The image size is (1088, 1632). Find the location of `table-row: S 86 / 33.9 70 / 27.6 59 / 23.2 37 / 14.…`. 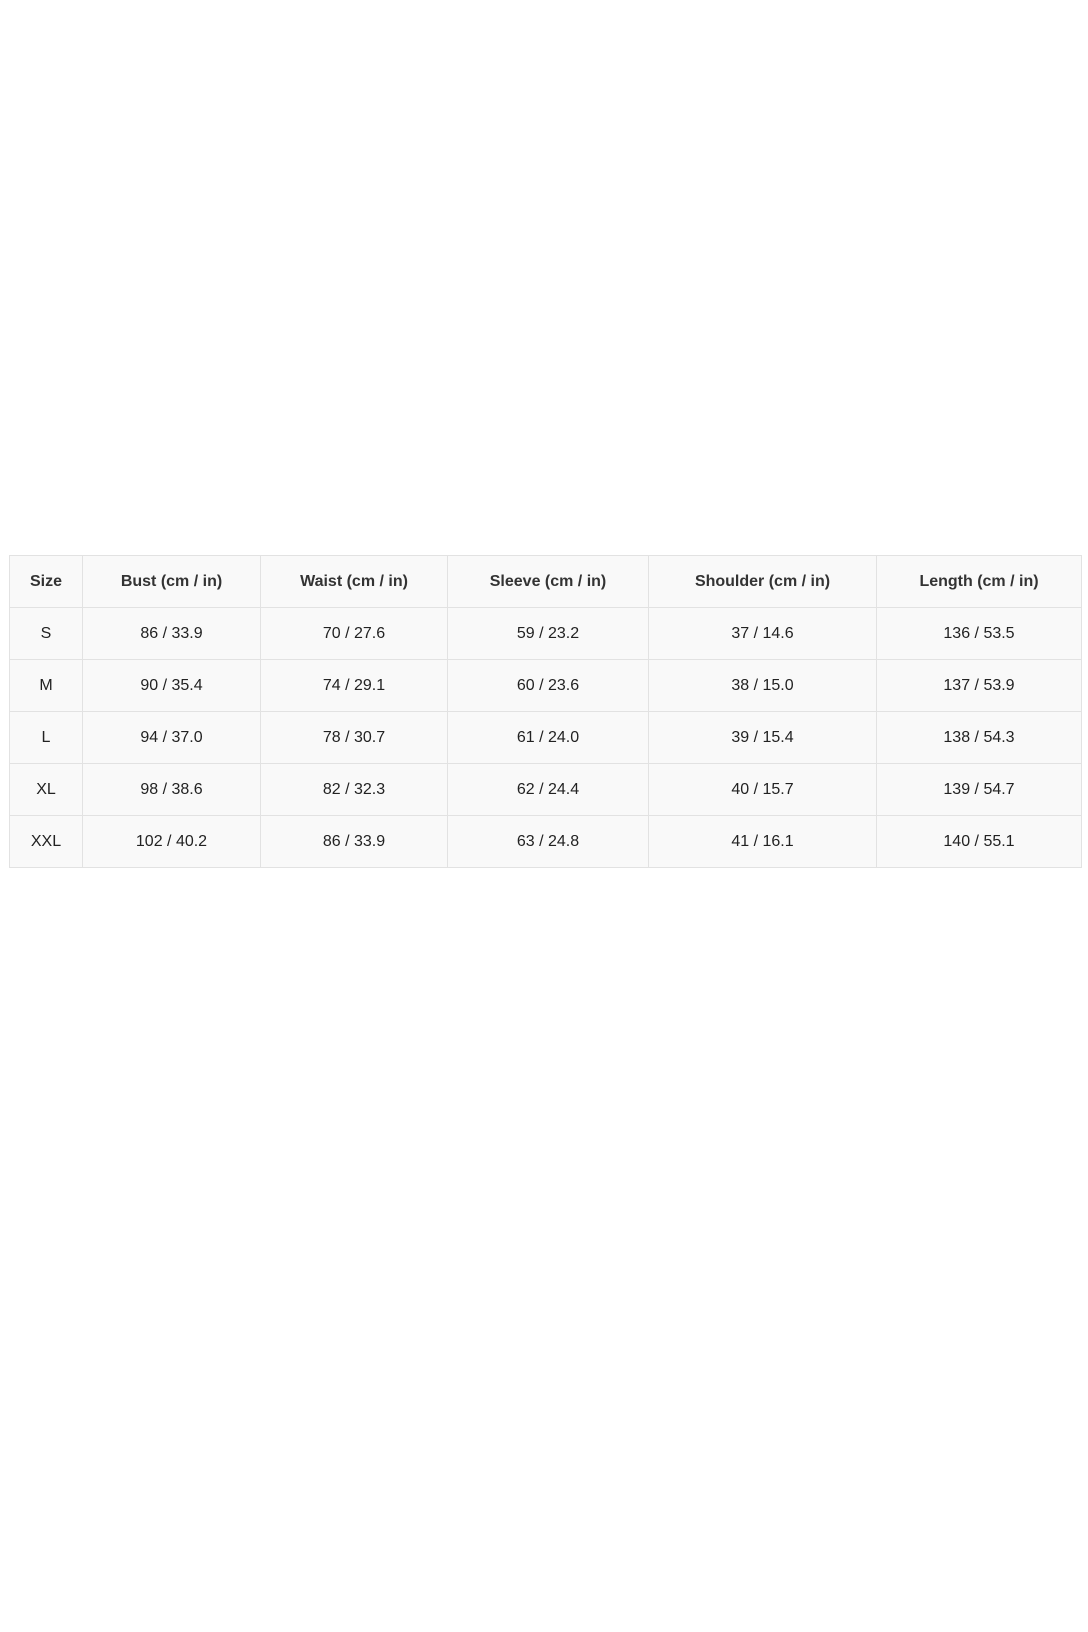

table-row: S 86 / 33.9 70 / 27.6 59 / 23.2 37 / 14.… is located at coordinates (545, 633).